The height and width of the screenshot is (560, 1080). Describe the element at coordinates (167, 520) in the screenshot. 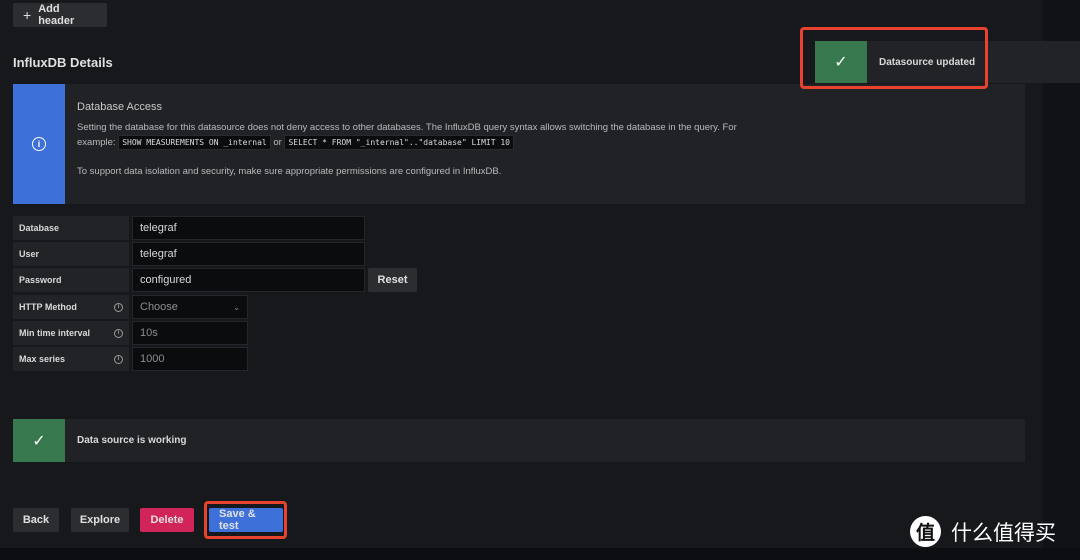

I see `delete-button: Delete` at that location.